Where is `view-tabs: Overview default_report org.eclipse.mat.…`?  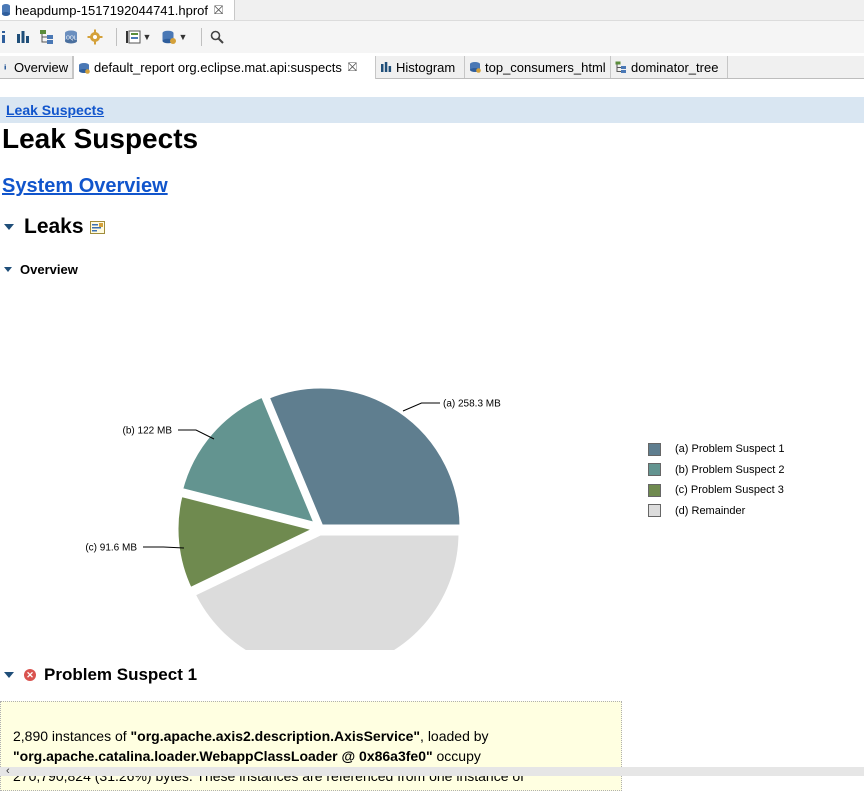 view-tabs: Overview default_report org.eclipse.mat.… is located at coordinates (432, 67).